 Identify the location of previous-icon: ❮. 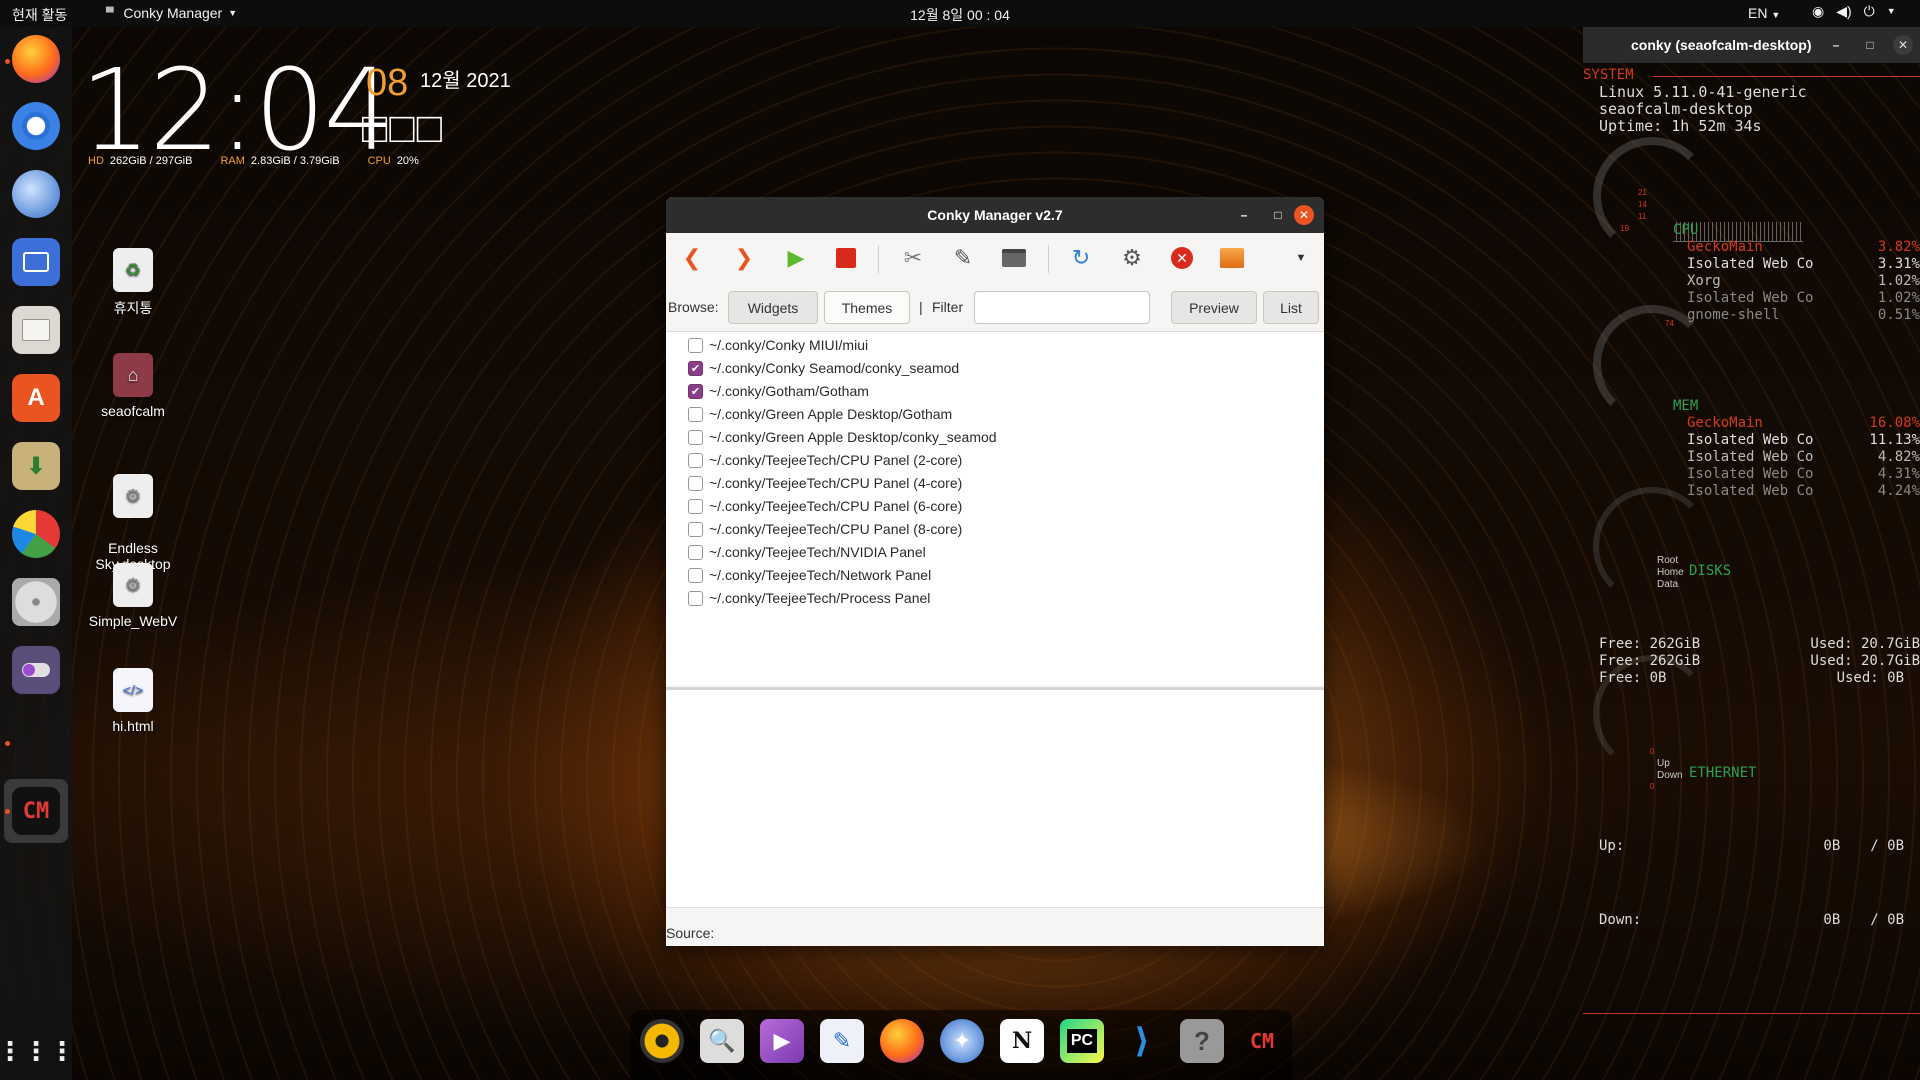
(692, 258).